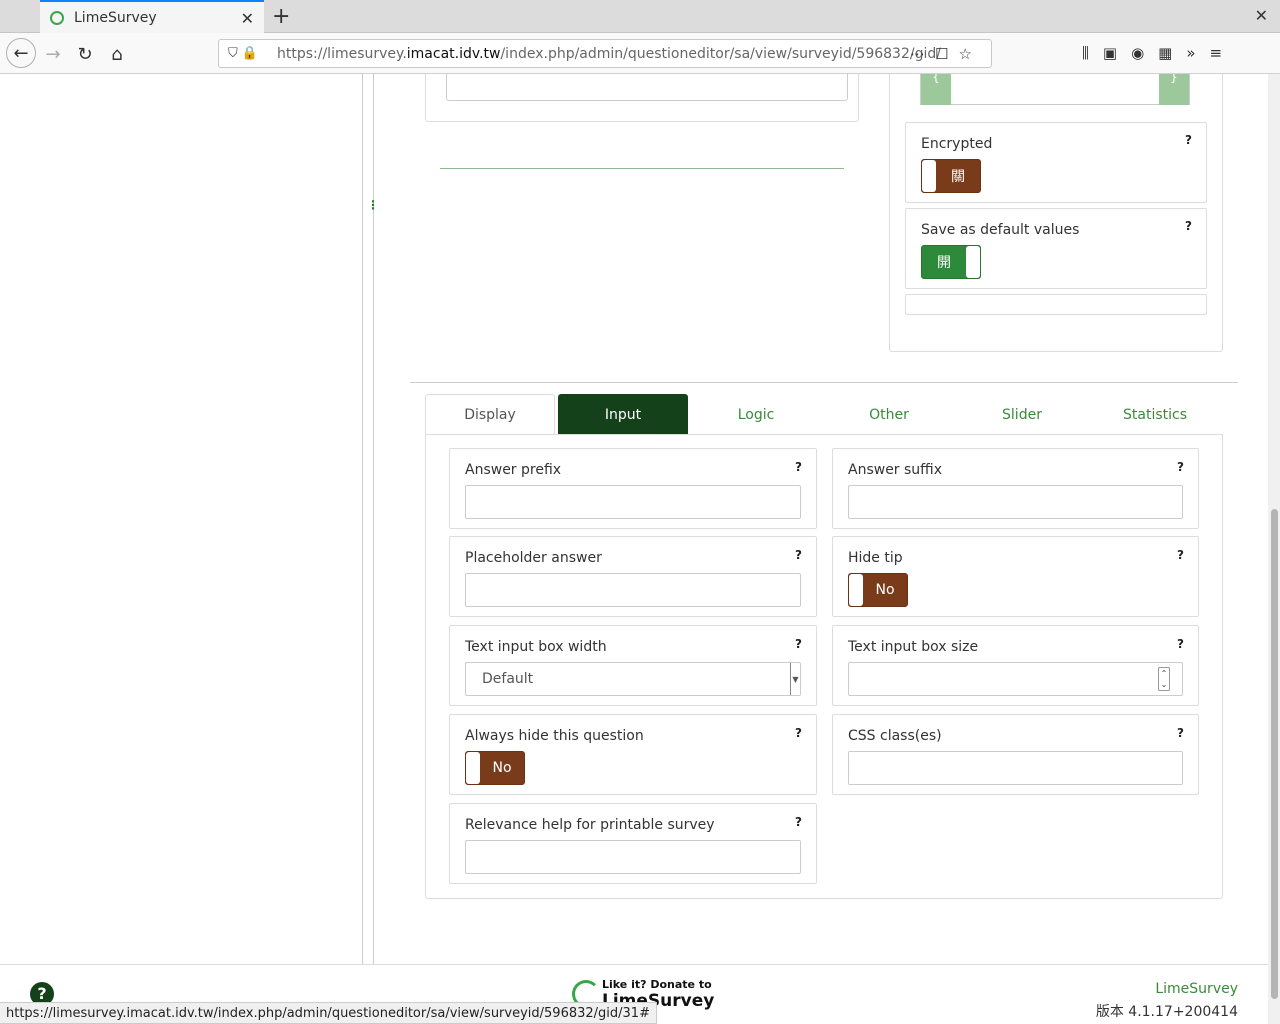 The height and width of the screenshot is (1024, 1280). Describe the element at coordinates (85, 54) in the screenshot. I see `reload-icon: ↻` at that location.